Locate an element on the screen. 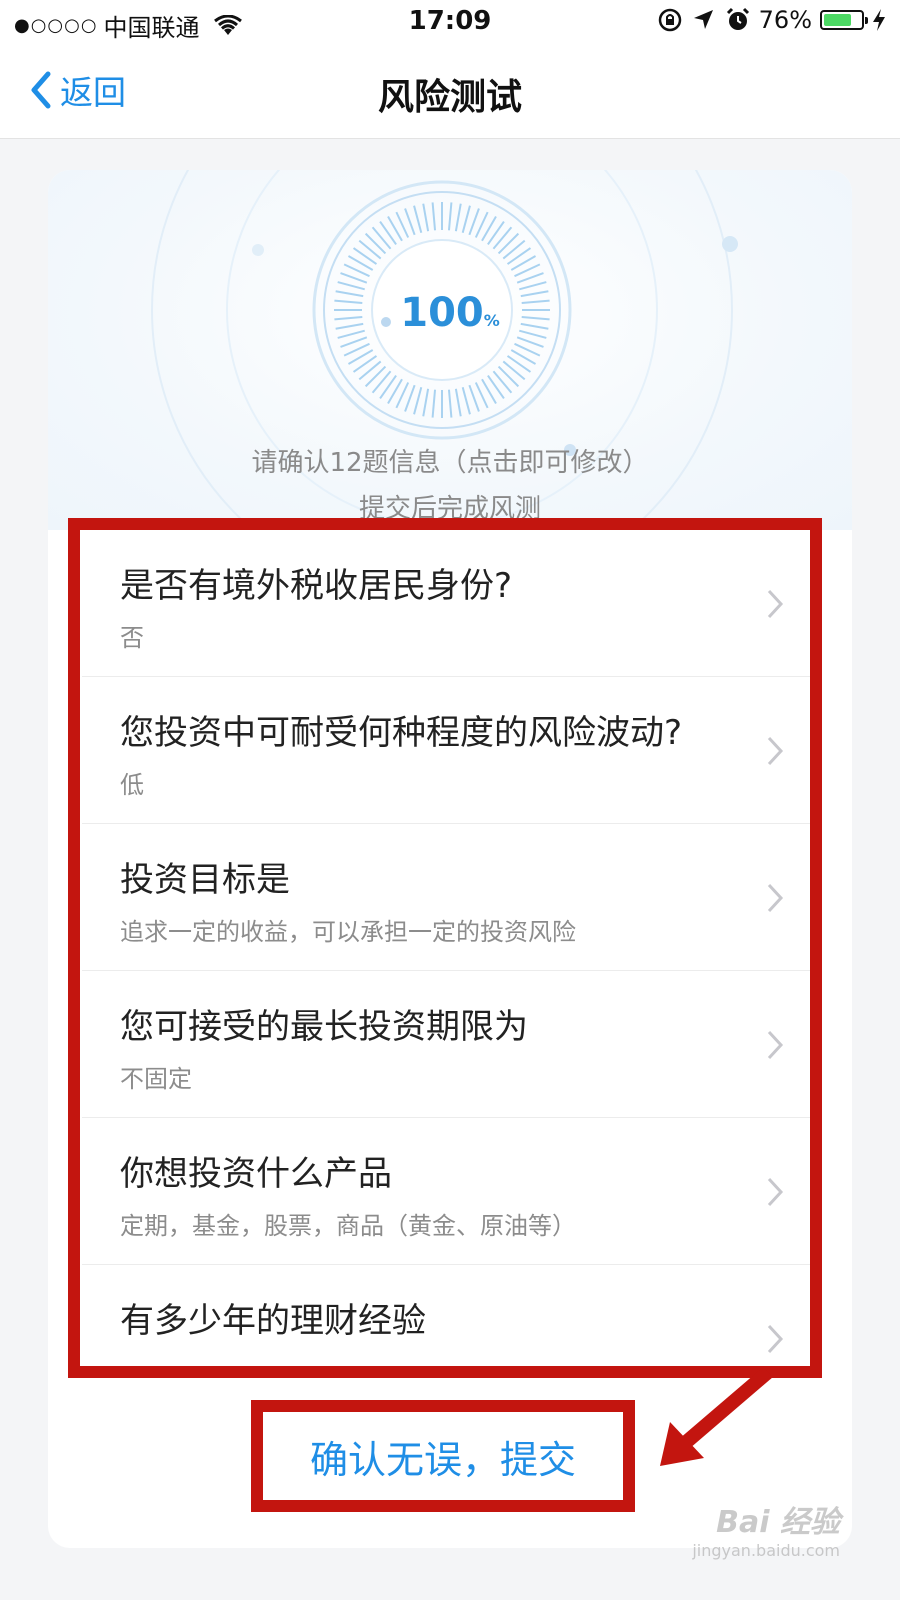 The height and width of the screenshot is (1600, 900). nav-bar: 返回 风险测试 is located at coordinates (450, 91).